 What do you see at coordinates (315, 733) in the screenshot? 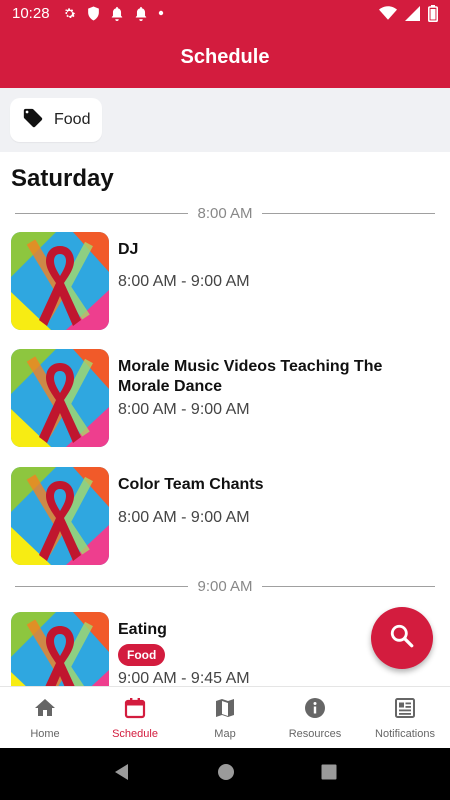
I see `nav-label: Resources` at bounding box center [315, 733].